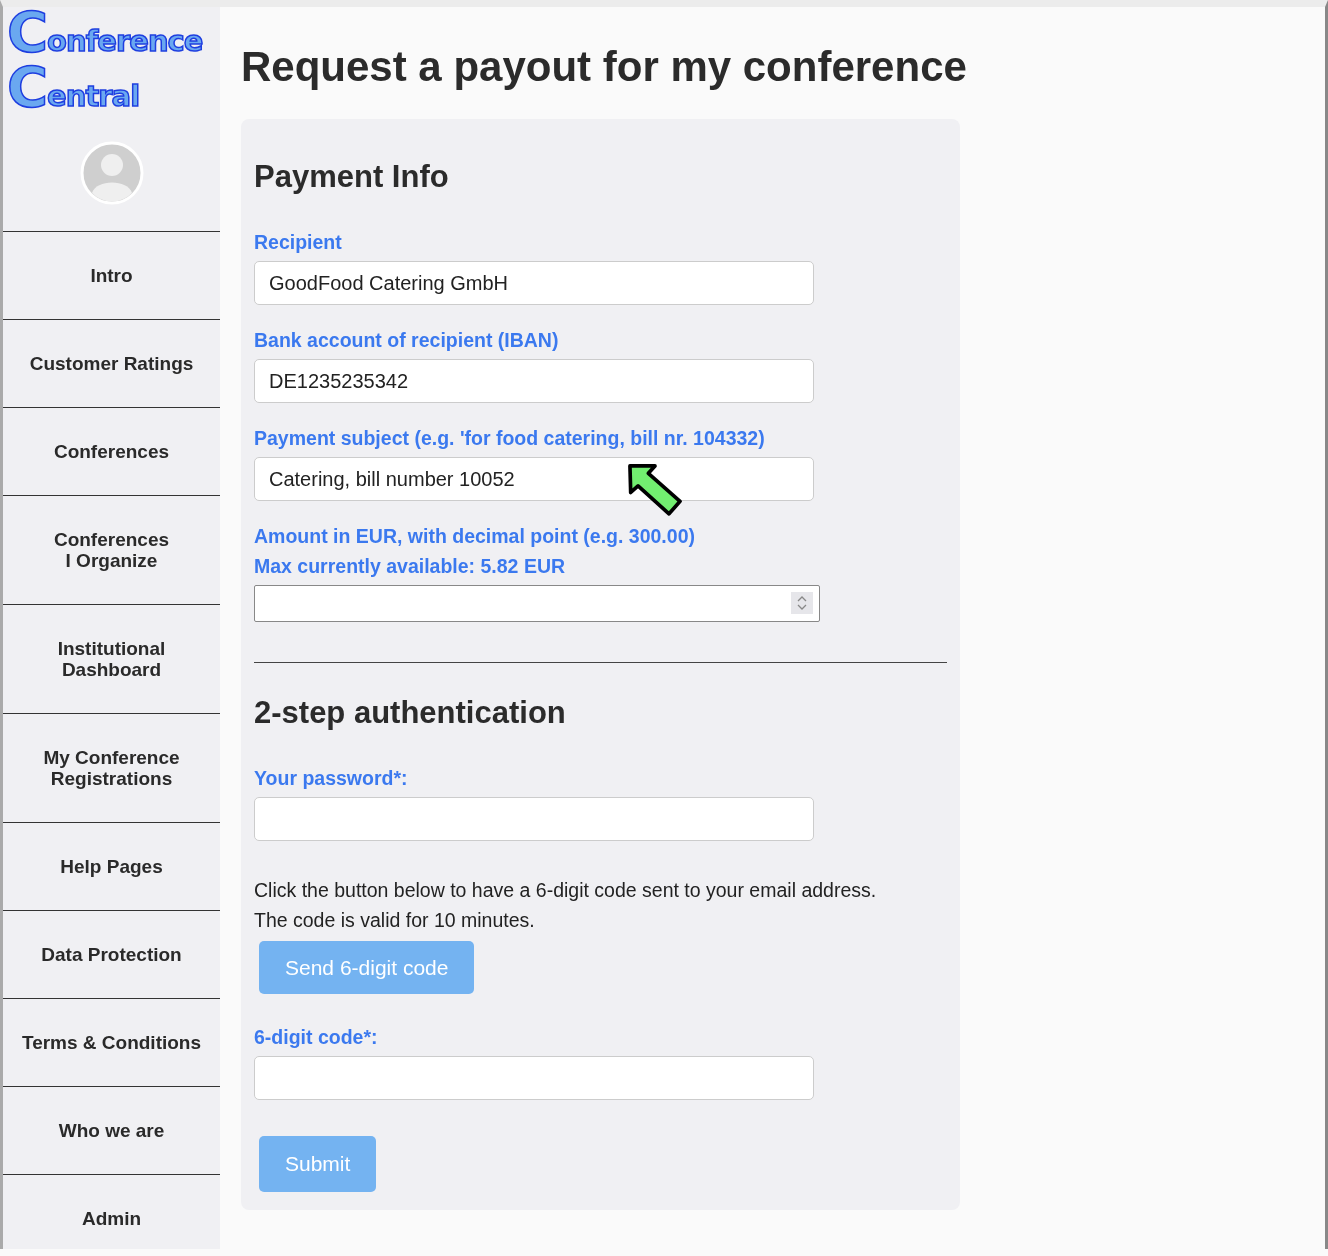 This screenshot has width=1328, height=1256. Describe the element at coordinates (352, 177) in the screenshot. I see `section-heading: Payment Info` at that location.